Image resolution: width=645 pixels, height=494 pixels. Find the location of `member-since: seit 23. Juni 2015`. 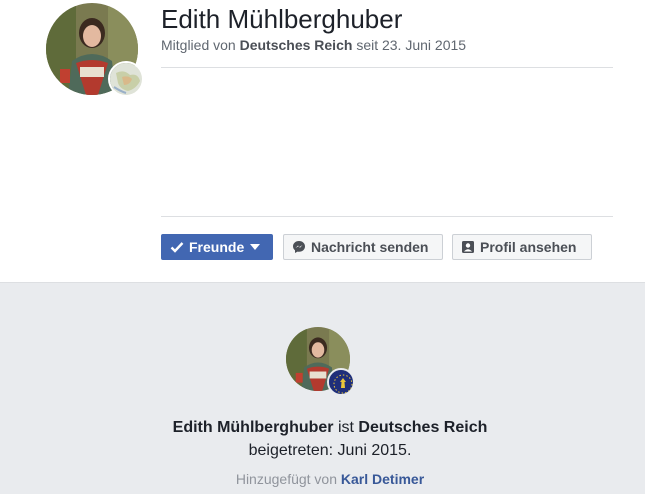

member-since: seit 23. Juni 2015 is located at coordinates (411, 45).